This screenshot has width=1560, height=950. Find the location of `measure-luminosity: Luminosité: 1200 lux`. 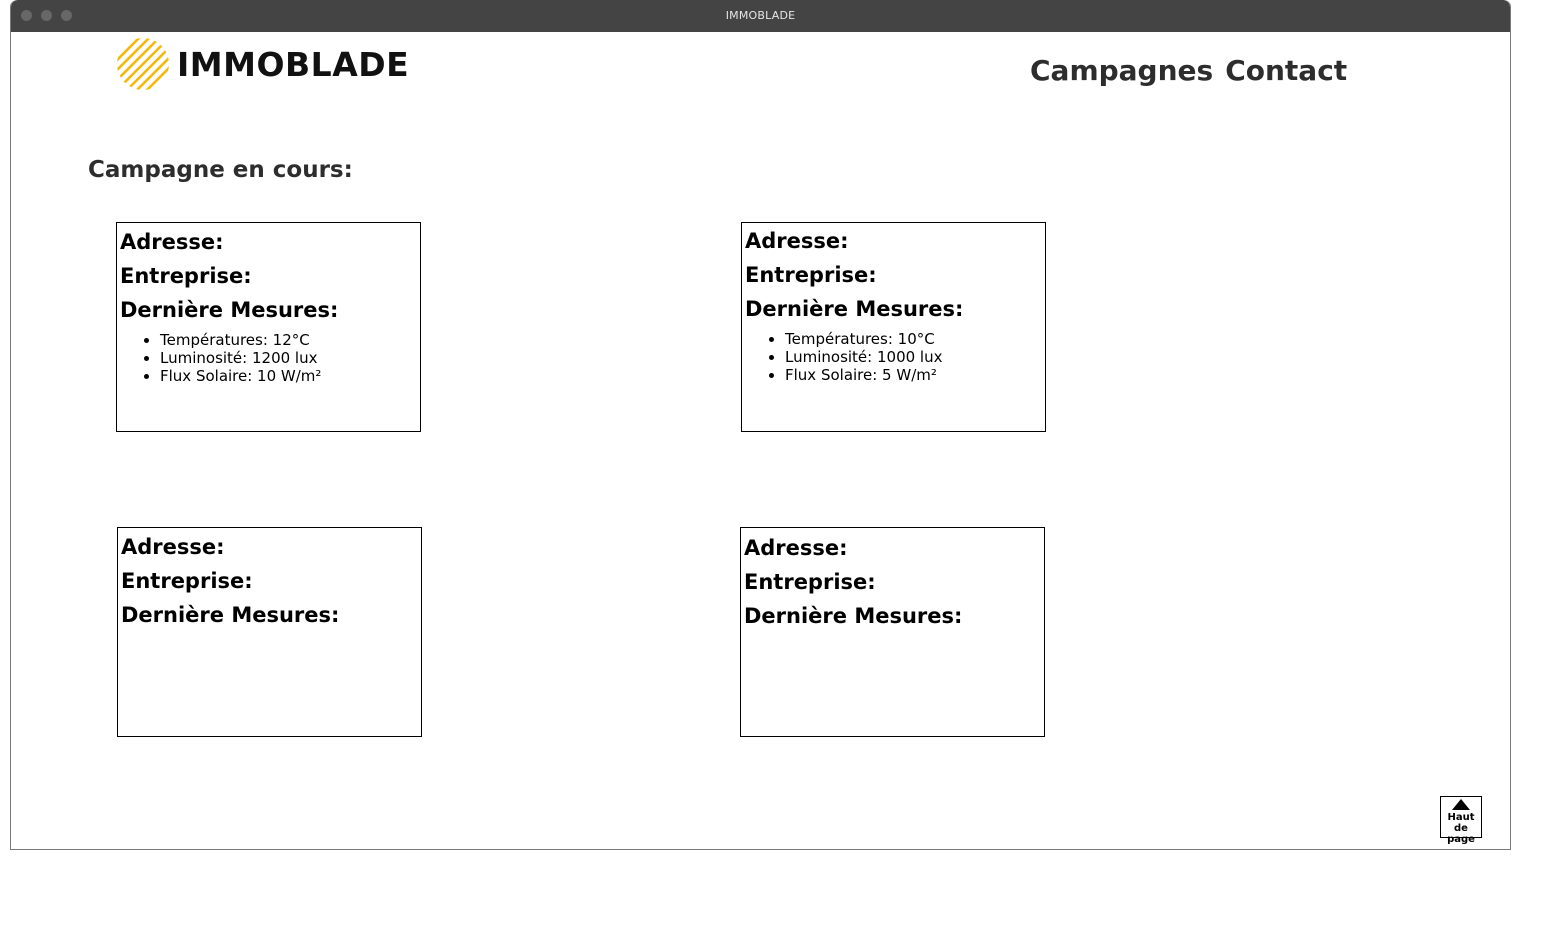

measure-luminosity: Luminosité: 1200 lux is located at coordinates (288, 358).